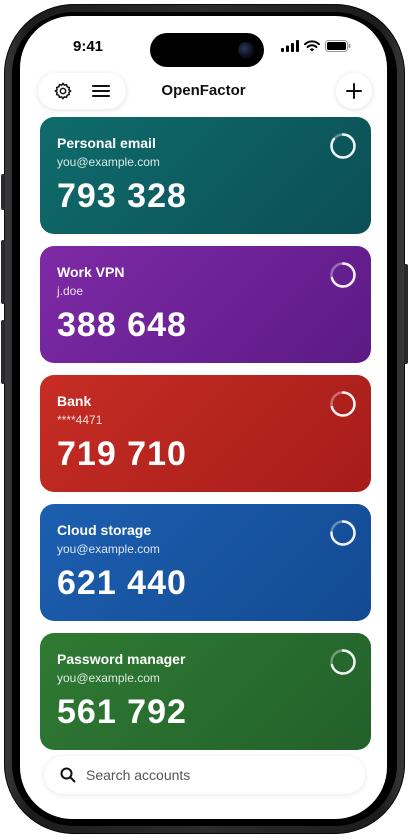 The width and height of the screenshot is (411, 840). What do you see at coordinates (338, 46) in the screenshot?
I see `battery-icon` at bounding box center [338, 46].